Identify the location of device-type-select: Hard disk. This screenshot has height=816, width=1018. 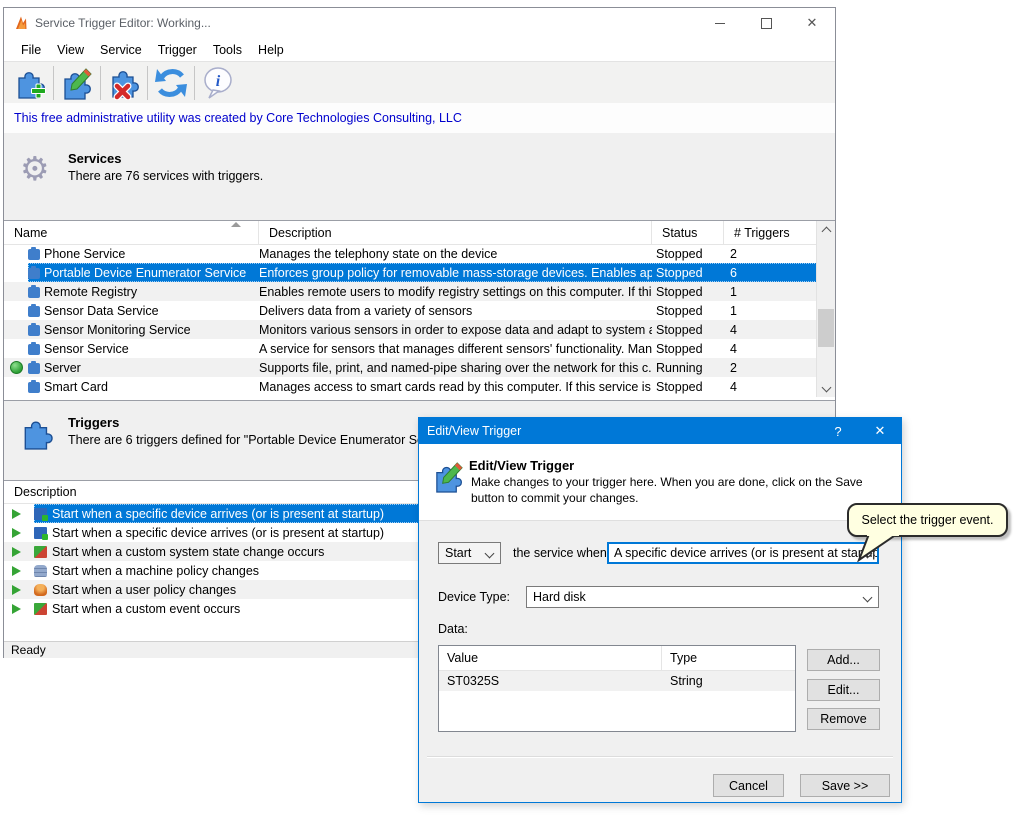
(702, 597).